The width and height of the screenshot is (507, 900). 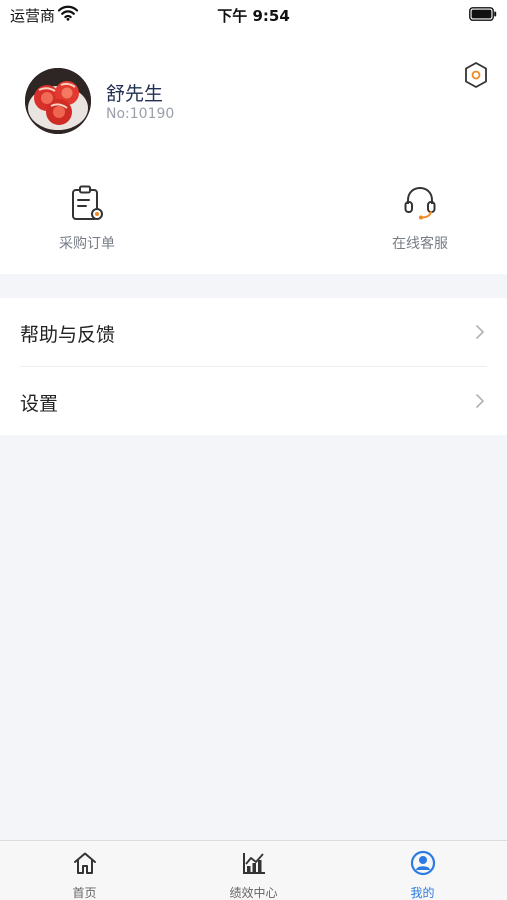 I want to click on user-circle-icon, so click(x=423, y=863).